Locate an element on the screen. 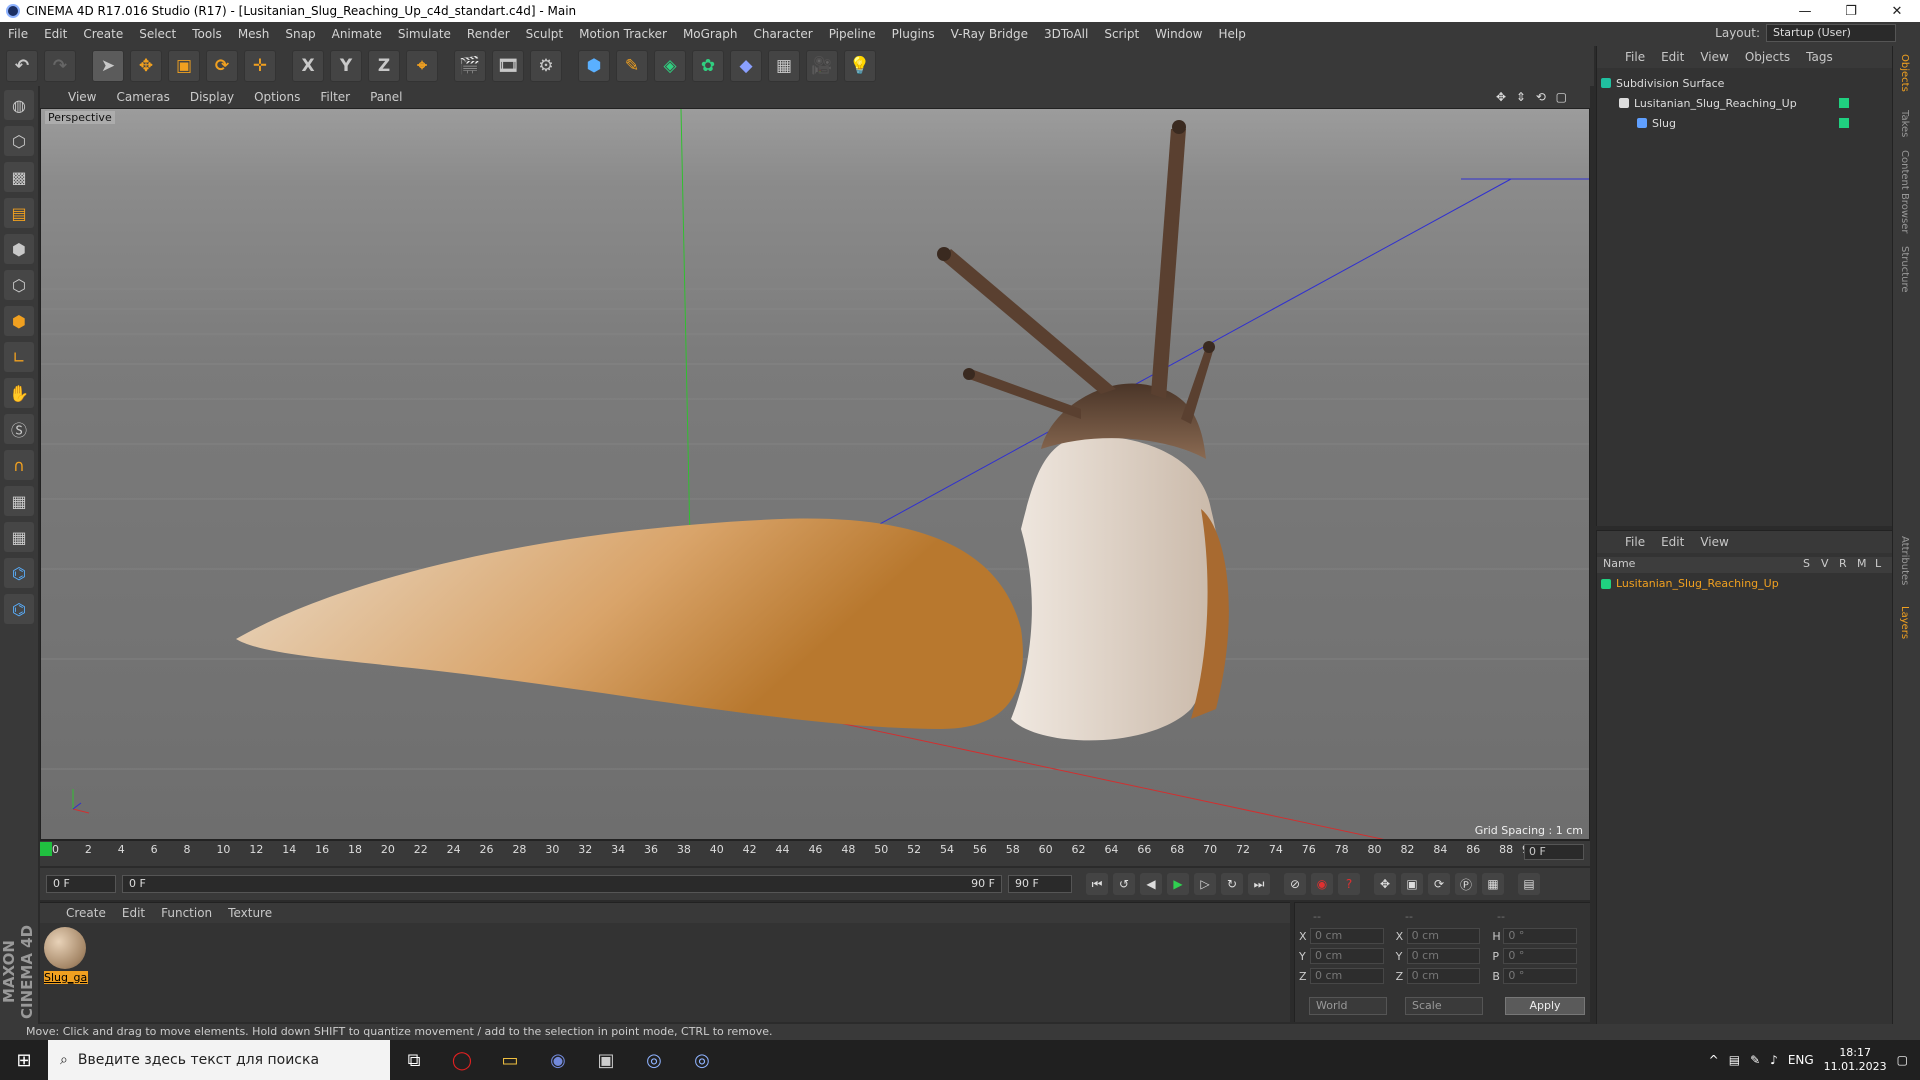 Image resolution: width=1920 pixels, height=1080 pixels. record-keys-icon: ⊘ is located at coordinates (1295, 884).